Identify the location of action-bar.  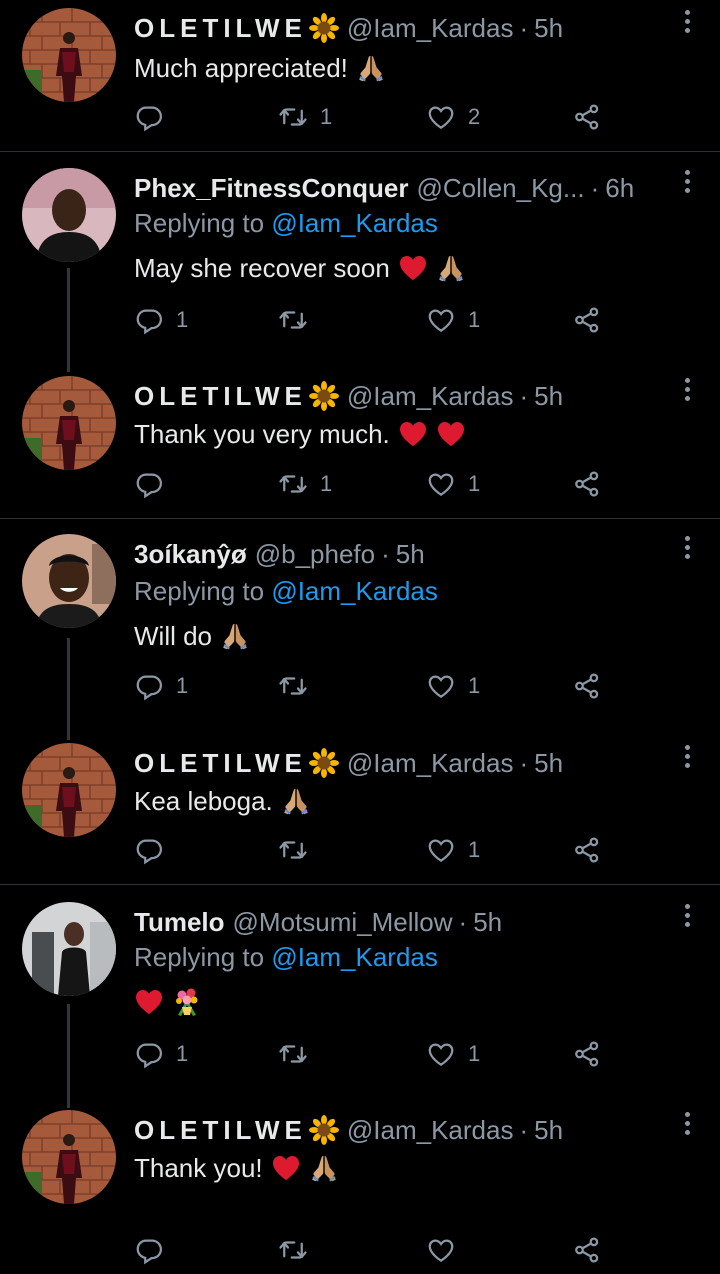
(374, 1250).